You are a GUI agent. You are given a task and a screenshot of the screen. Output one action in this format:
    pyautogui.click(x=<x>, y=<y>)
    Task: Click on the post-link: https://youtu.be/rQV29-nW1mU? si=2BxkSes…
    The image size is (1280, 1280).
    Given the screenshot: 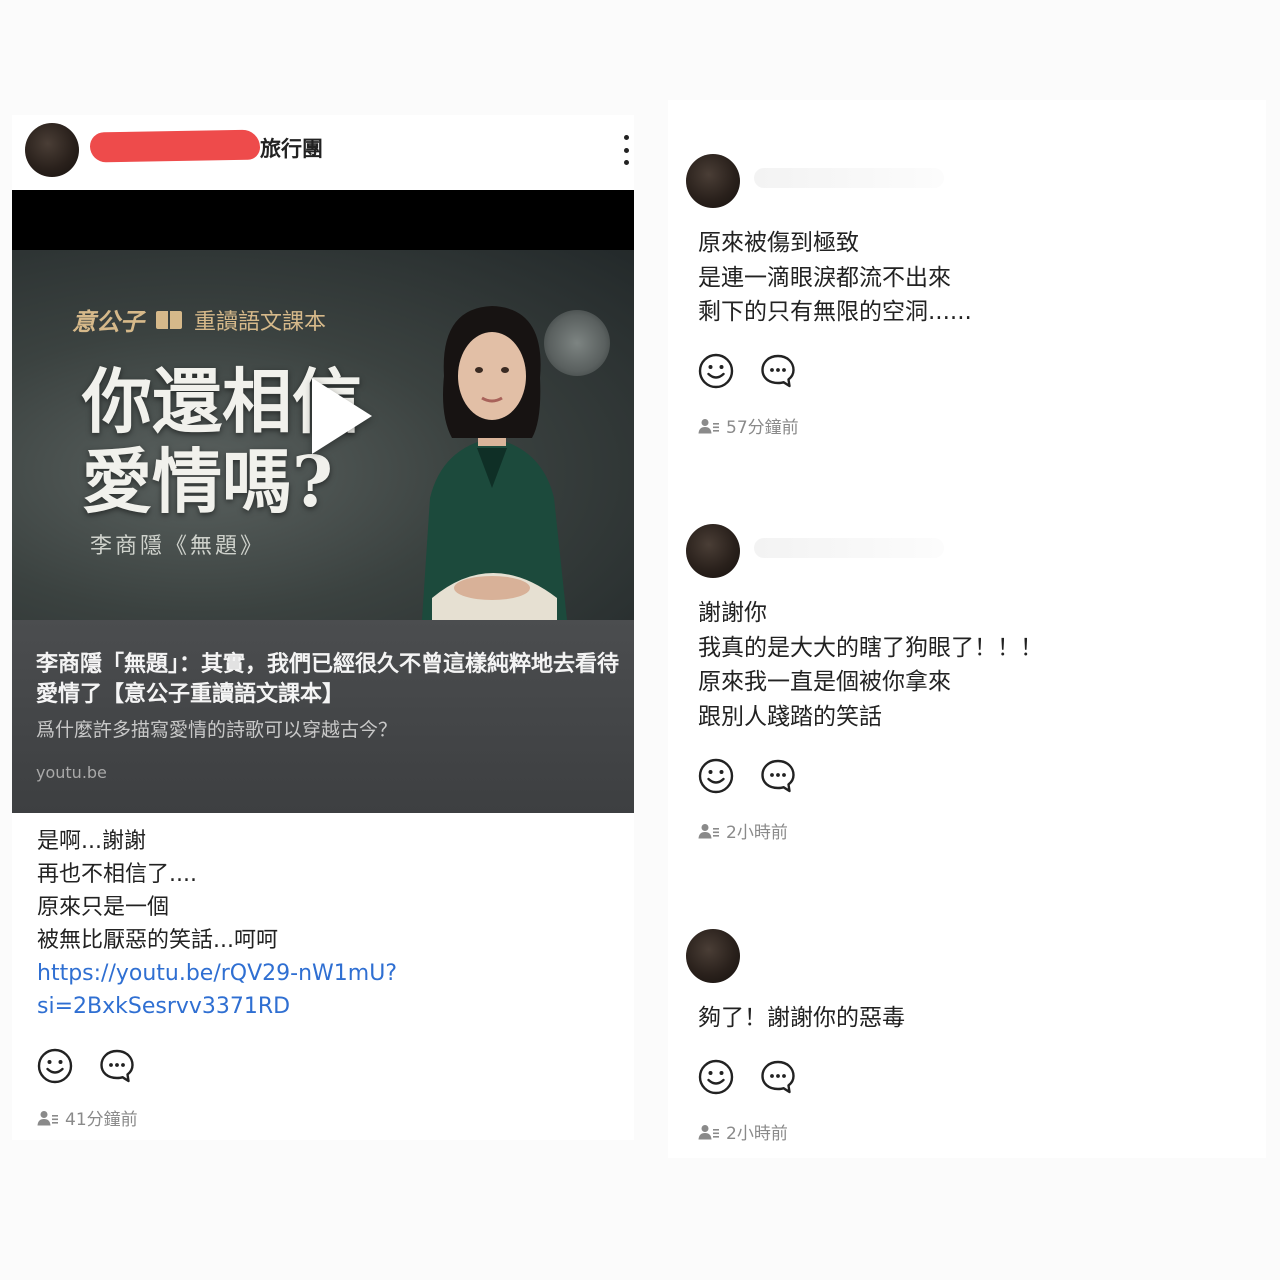 What is the action you would take?
    pyautogui.click(x=217, y=990)
    